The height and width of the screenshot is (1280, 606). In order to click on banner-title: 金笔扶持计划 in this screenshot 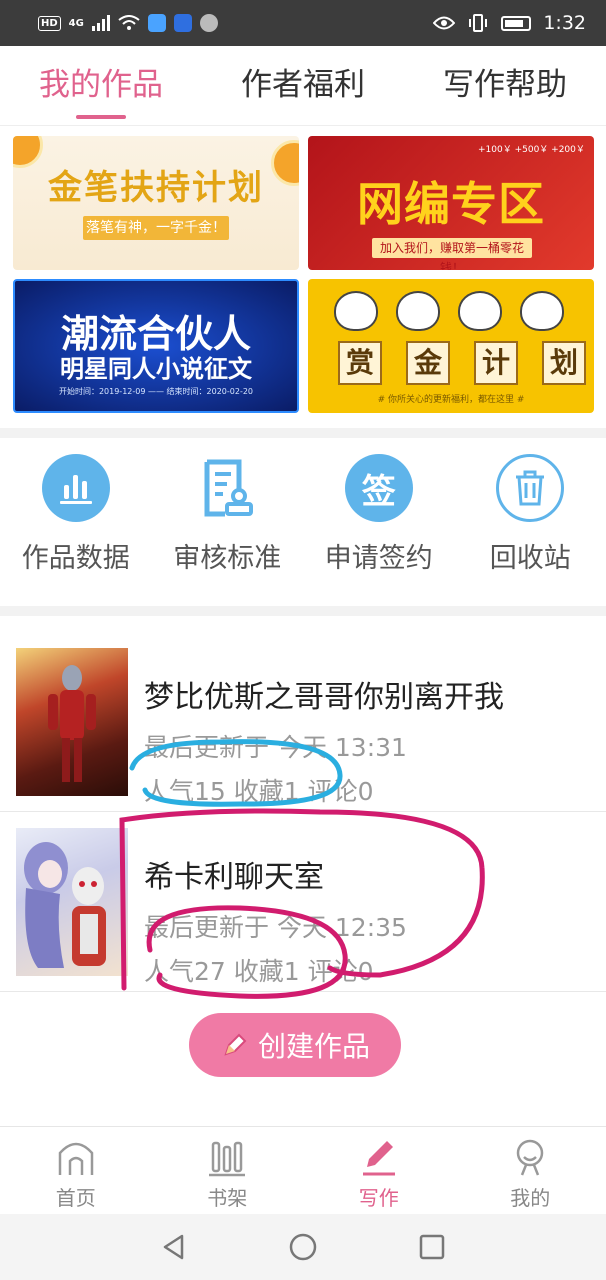, I will do `click(156, 188)`.